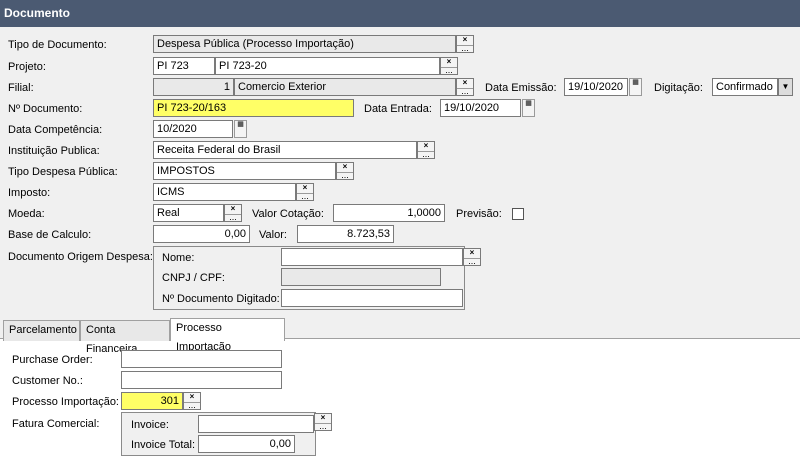  What do you see at coordinates (304, 44) in the screenshot?
I see `tipo-documento-field: Despesa Pública (Processo Importação)` at bounding box center [304, 44].